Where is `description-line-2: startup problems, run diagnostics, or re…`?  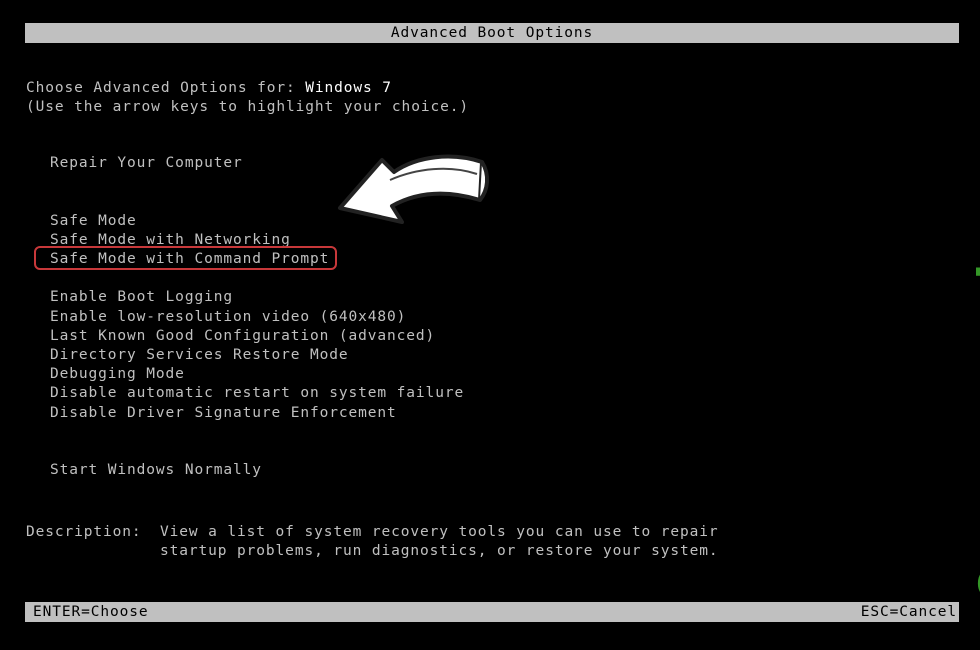 description-line-2: startup problems, run diagnostics, or re… is located at coordinates (439, 551).